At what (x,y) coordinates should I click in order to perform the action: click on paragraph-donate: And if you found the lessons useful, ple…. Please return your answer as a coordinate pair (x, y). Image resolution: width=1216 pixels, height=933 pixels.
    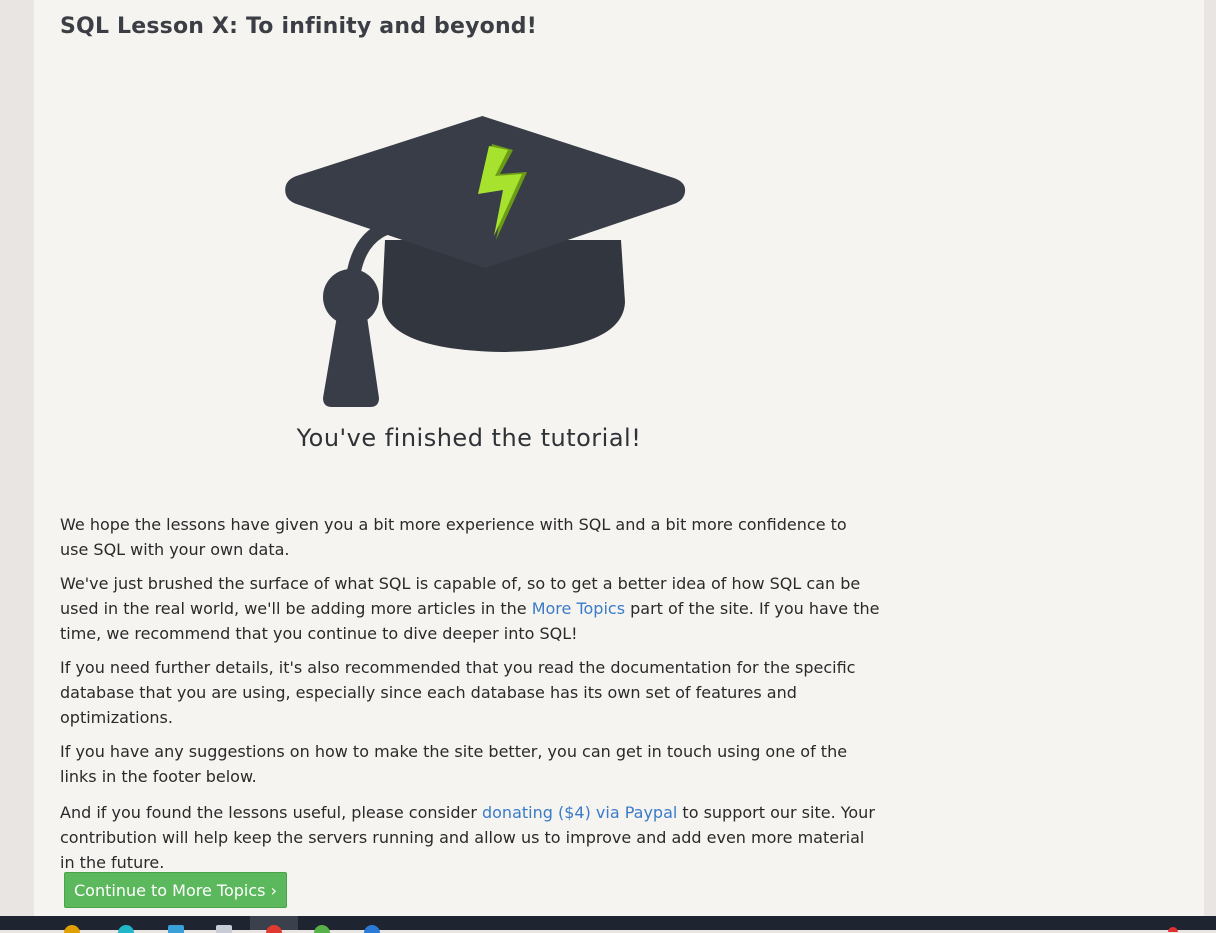
    Looking at the image, I should click on (470, 837).